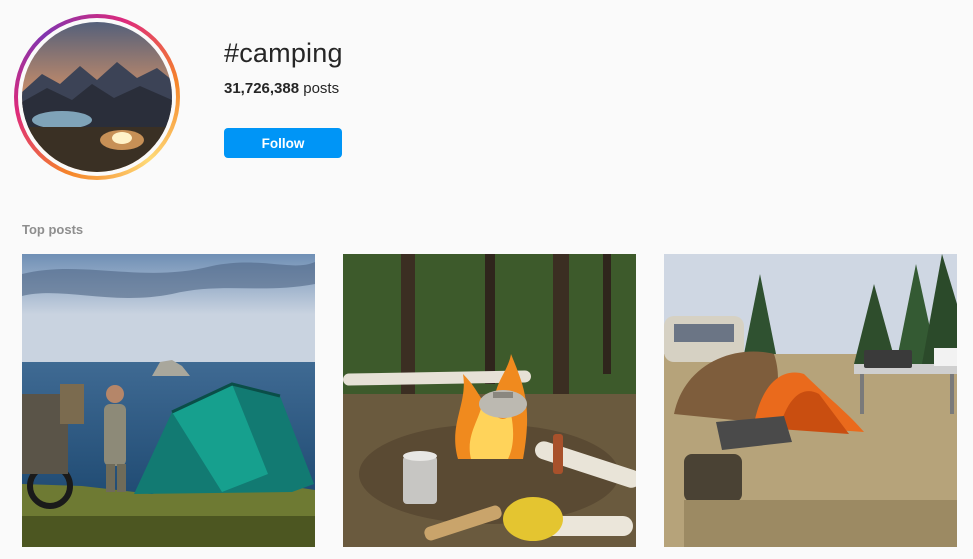 The image size is (973, 559). Describe the element at coordinates (321, 88) in the screenshot. I see `posts-count-label: posts` at that location.